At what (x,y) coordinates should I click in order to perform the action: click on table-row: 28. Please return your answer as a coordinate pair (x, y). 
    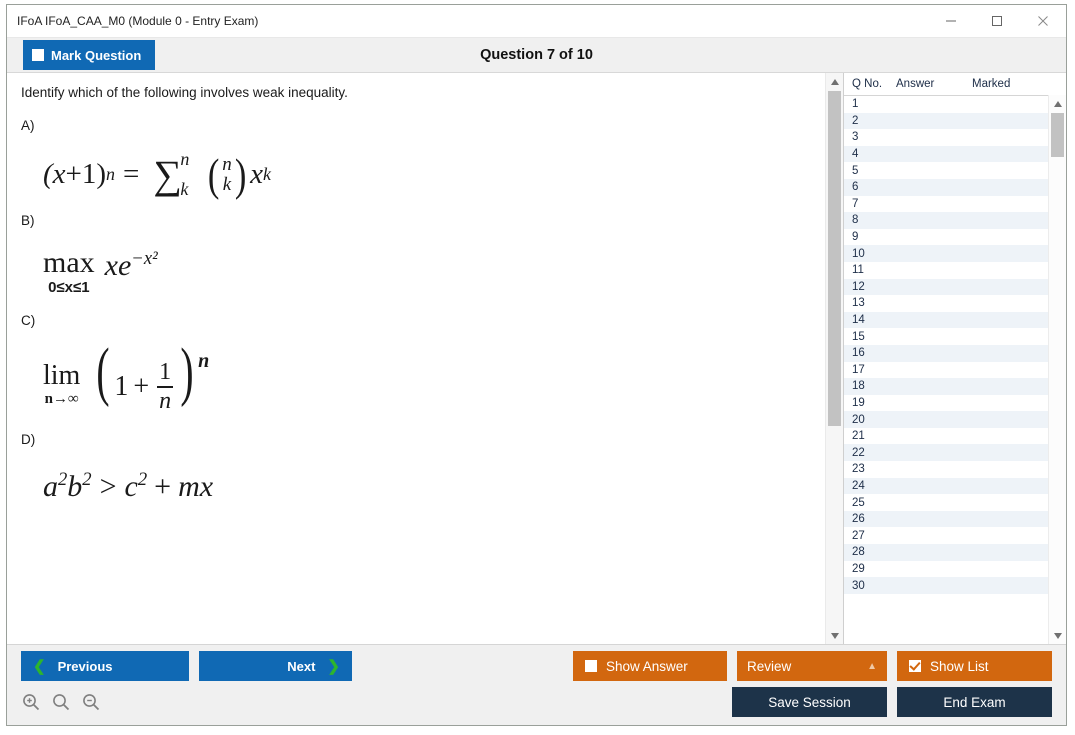
    Looking at the image, I should click on (946, 552).